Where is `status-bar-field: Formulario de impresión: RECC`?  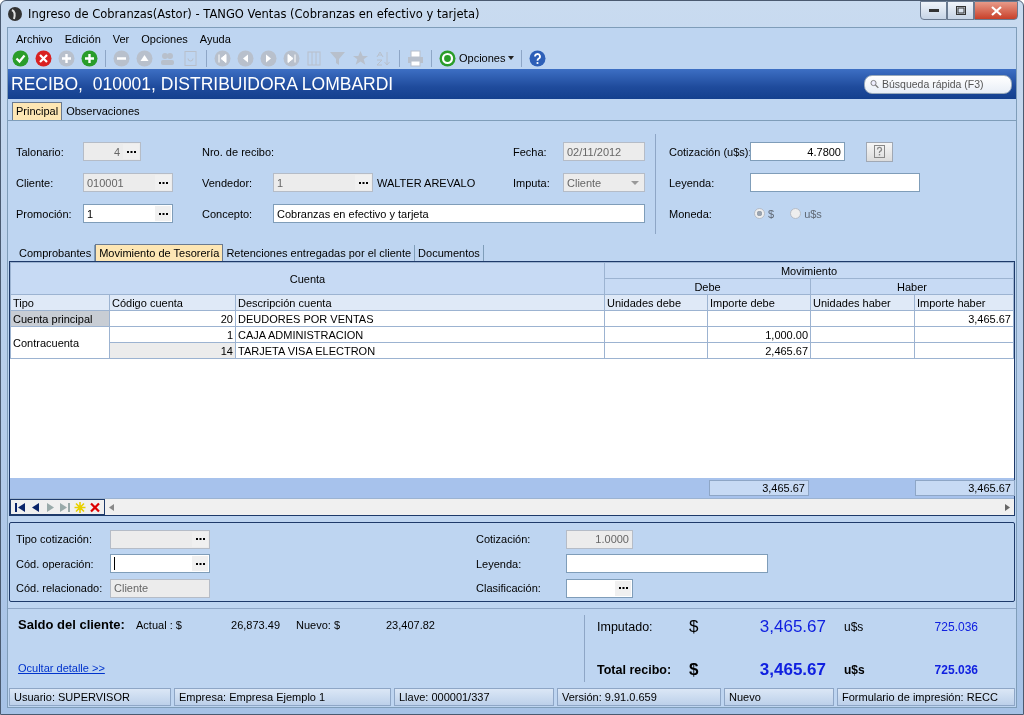 status-bar-field: Formulario de impresión: RECC is located at coordinates (926, 697).